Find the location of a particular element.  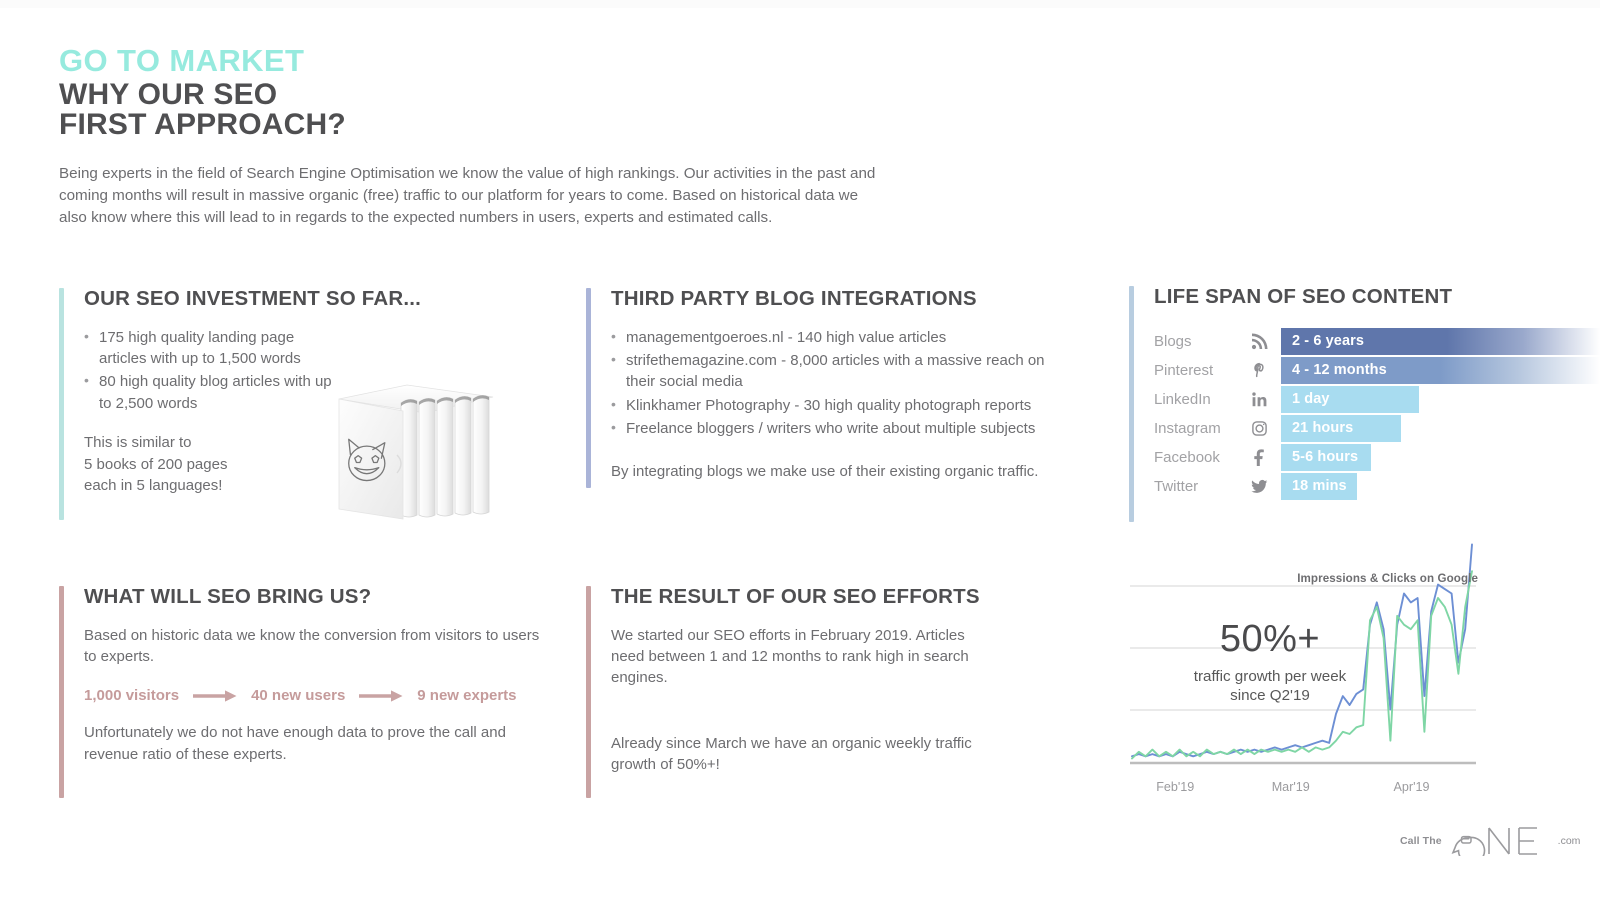

lifespan-bar-value: 18 mins is located at coordinates (1319, 486).